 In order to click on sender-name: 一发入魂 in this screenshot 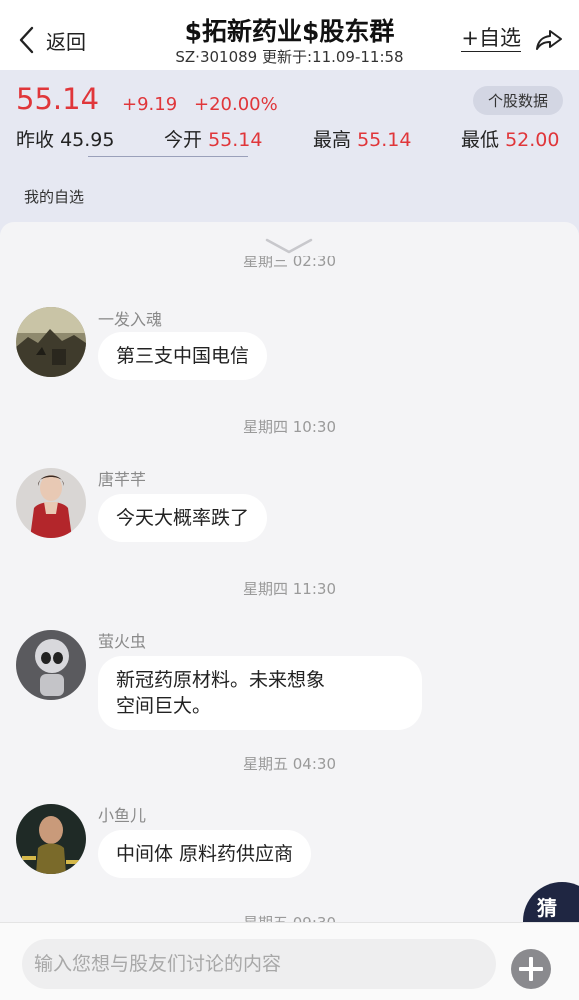, I will do `click(130, 319)`.